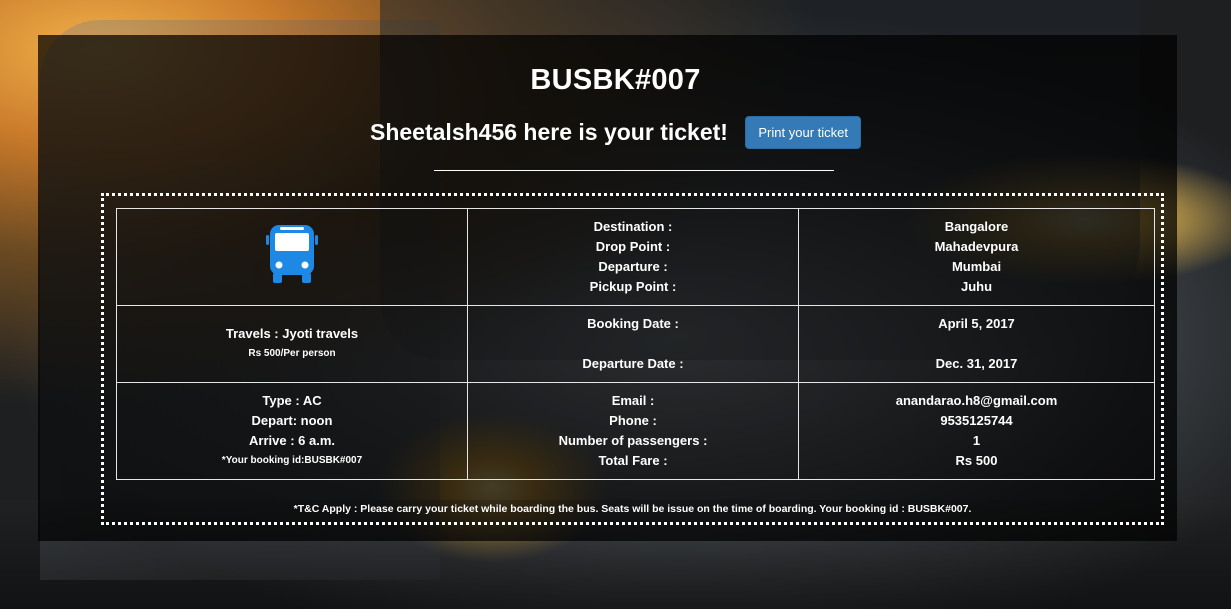 This screenshot has height=609, width=1231. I want to click on print-ticket-button: Print your ticket, so click(803, 132).